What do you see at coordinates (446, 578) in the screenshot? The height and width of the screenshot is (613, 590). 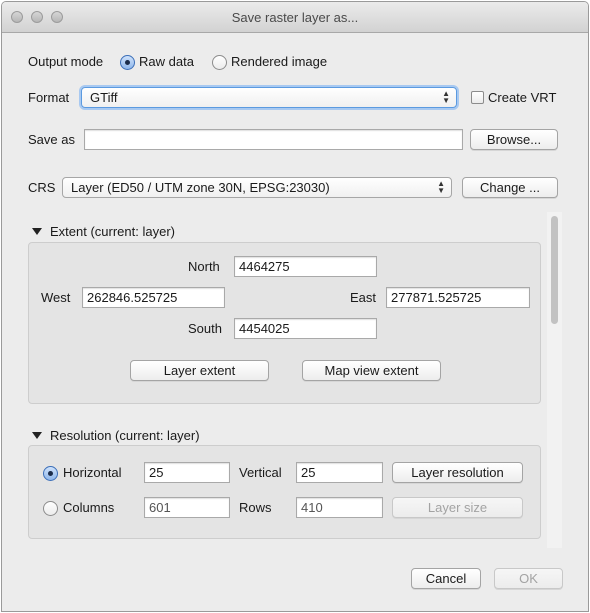 I see `cancel-button: Cancel` at bounding box center [446, 578].